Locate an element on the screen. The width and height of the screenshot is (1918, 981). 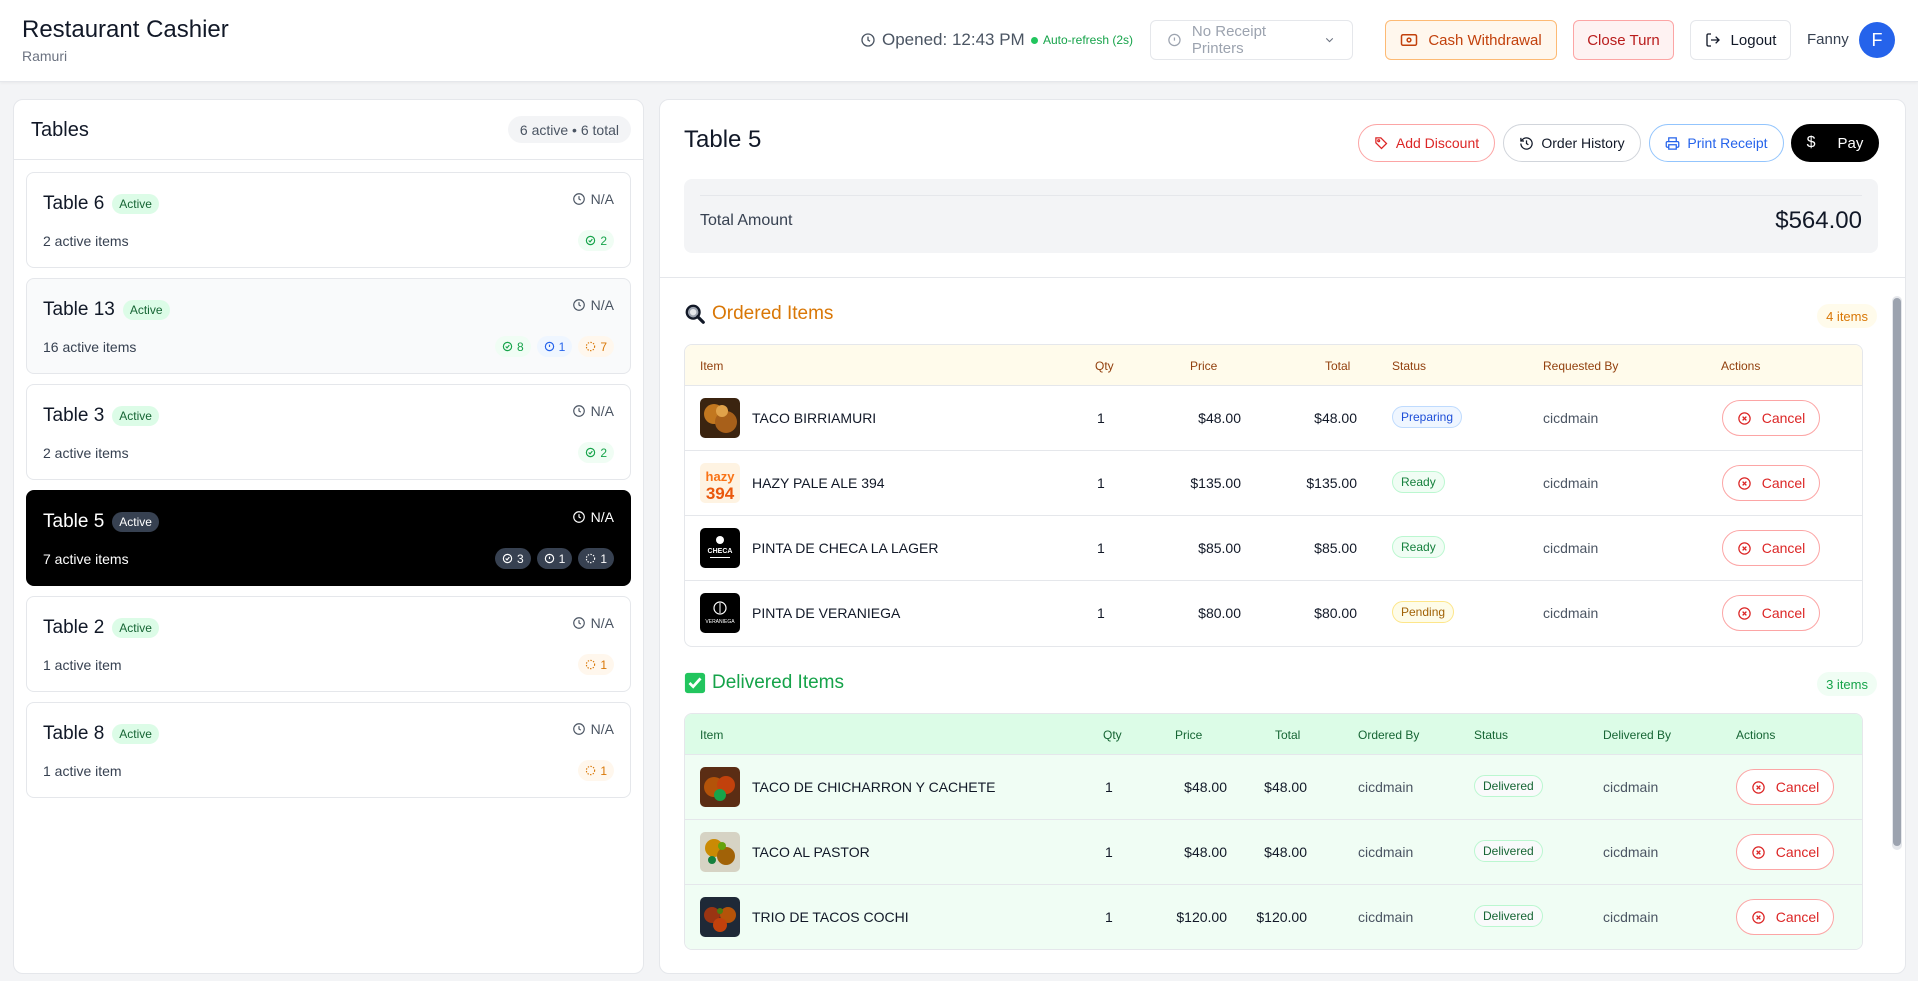
table-card-5: Table 5 Active N/A 7 active items 3 1 1 is located at coordinates (328, 538).